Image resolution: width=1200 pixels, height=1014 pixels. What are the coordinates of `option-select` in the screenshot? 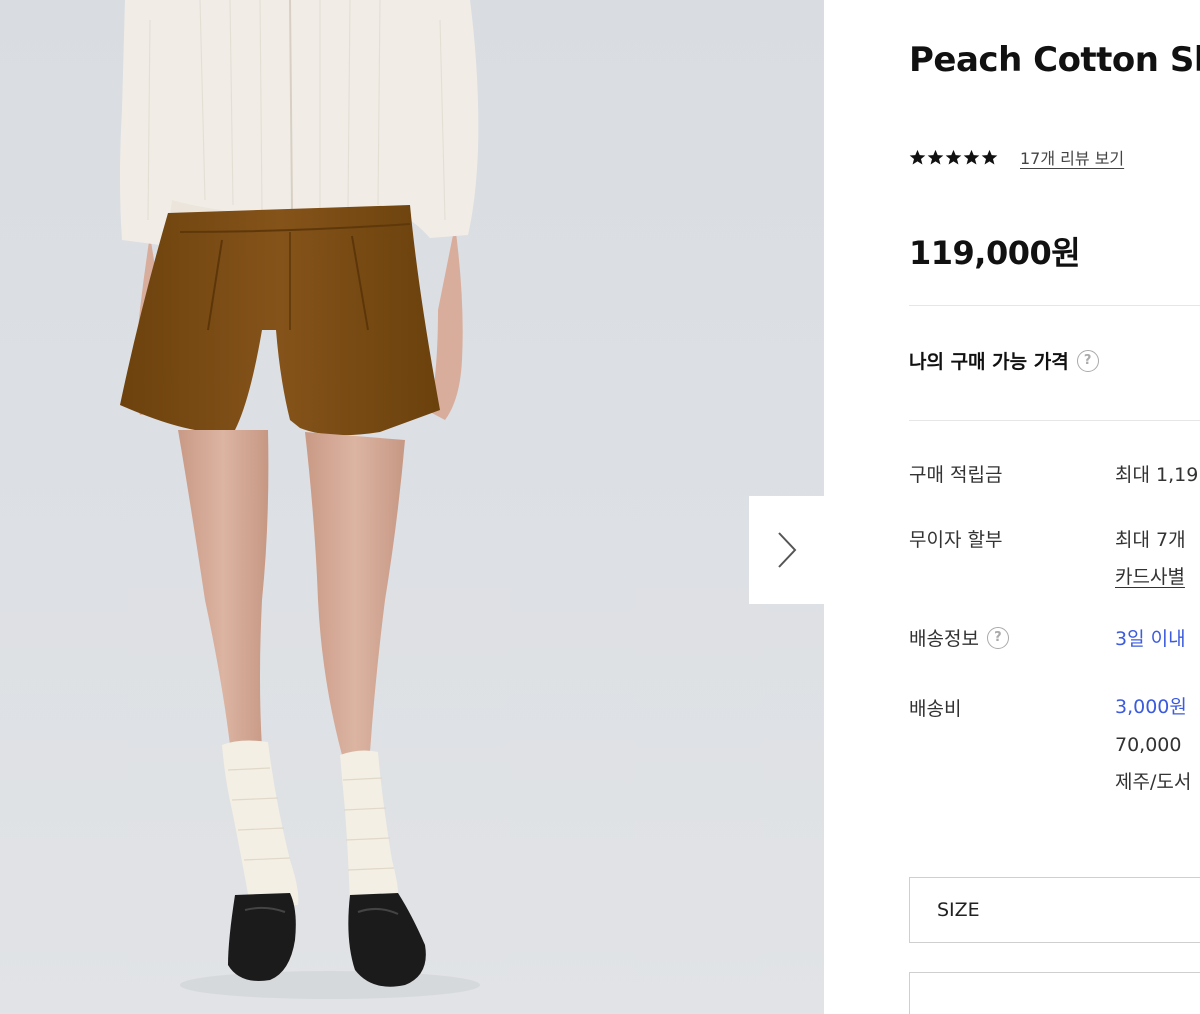 It's located at (1054, 993).